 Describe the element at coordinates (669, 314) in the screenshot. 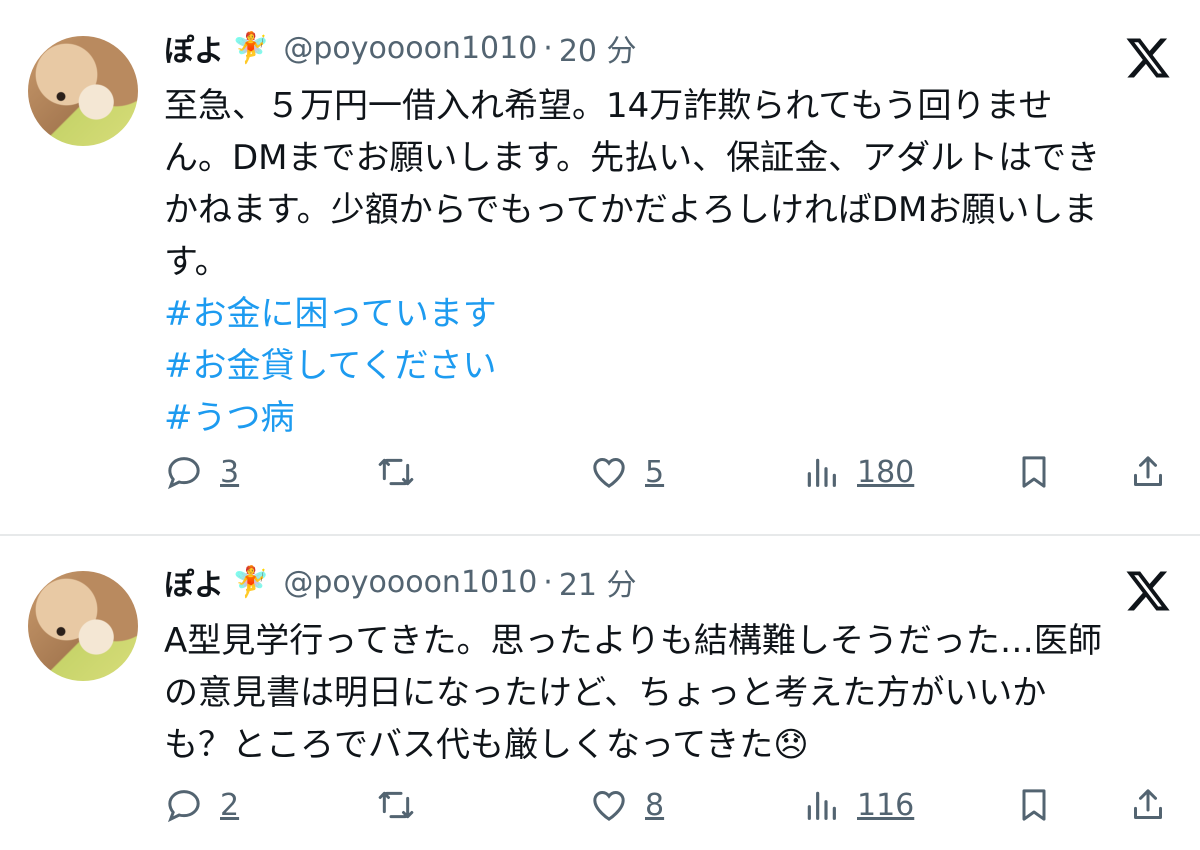

I see `hashtag-link: #お金に困っています` at that location.